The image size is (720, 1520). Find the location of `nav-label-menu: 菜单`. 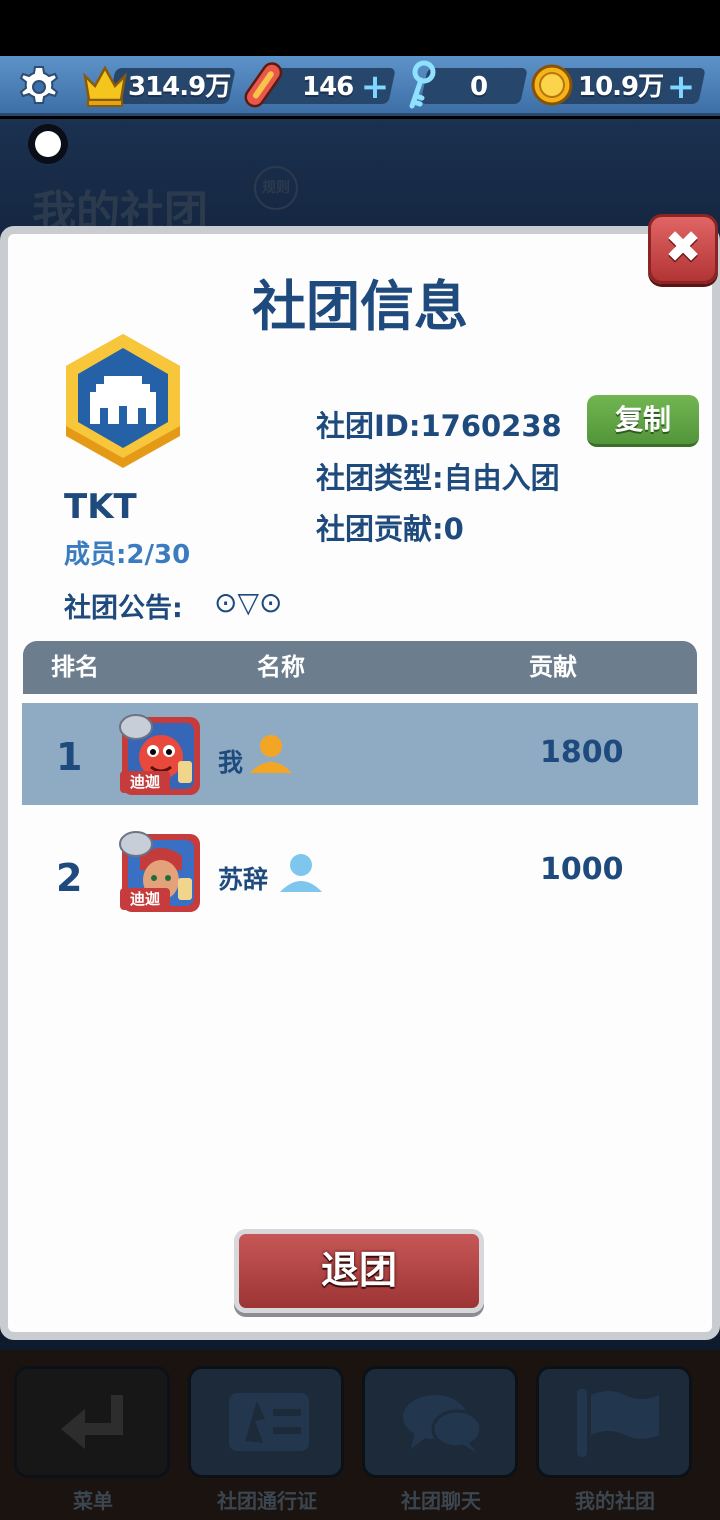

nav-label-menu: 菜单 is located at coordinates (93, 1501).